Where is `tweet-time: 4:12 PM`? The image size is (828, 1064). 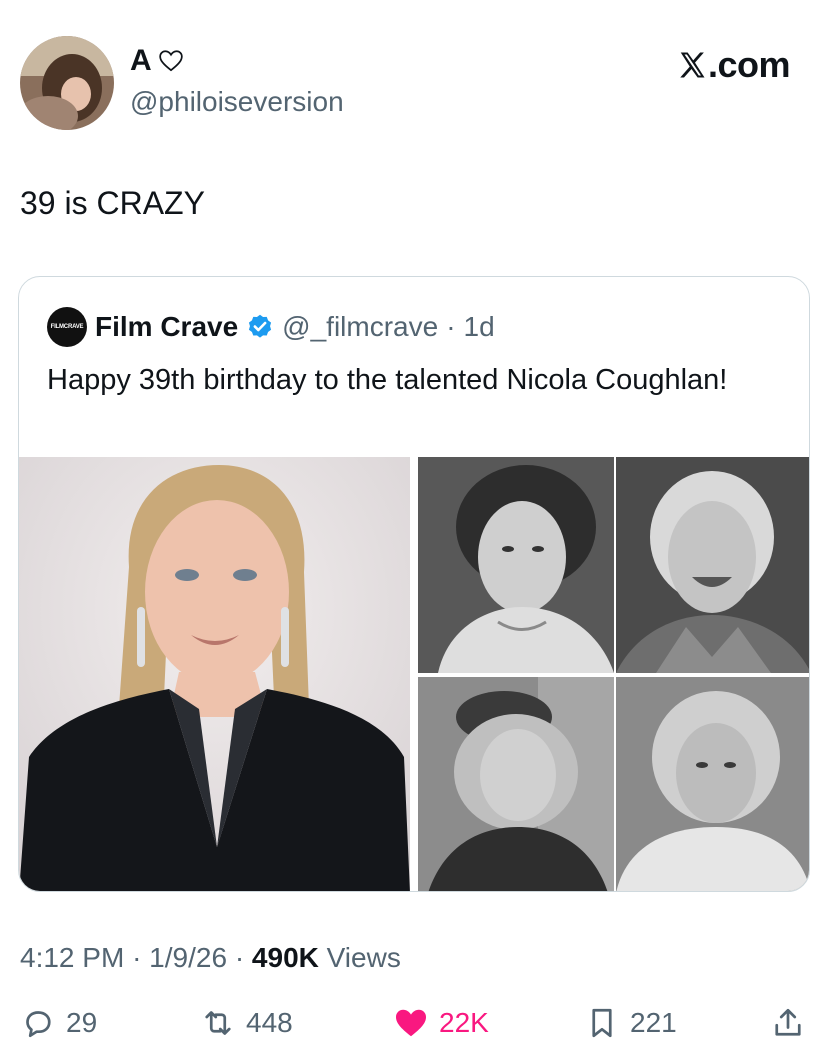
tweet-time: 4:12 PM is located at coordinates (72, 957).